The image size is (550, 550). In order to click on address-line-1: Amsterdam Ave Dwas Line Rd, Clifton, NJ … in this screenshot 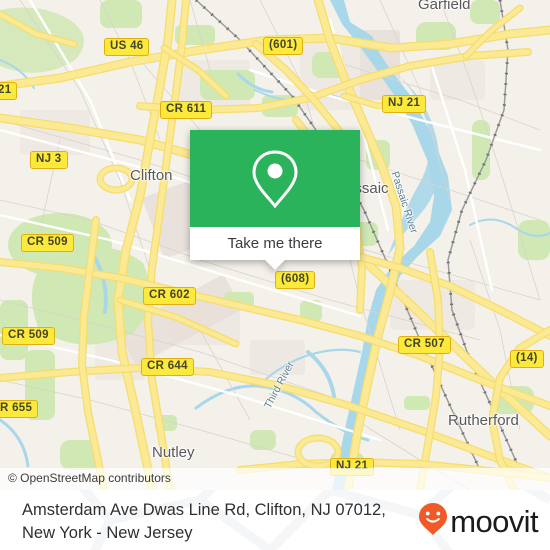, I will do `click(204, 510)`.